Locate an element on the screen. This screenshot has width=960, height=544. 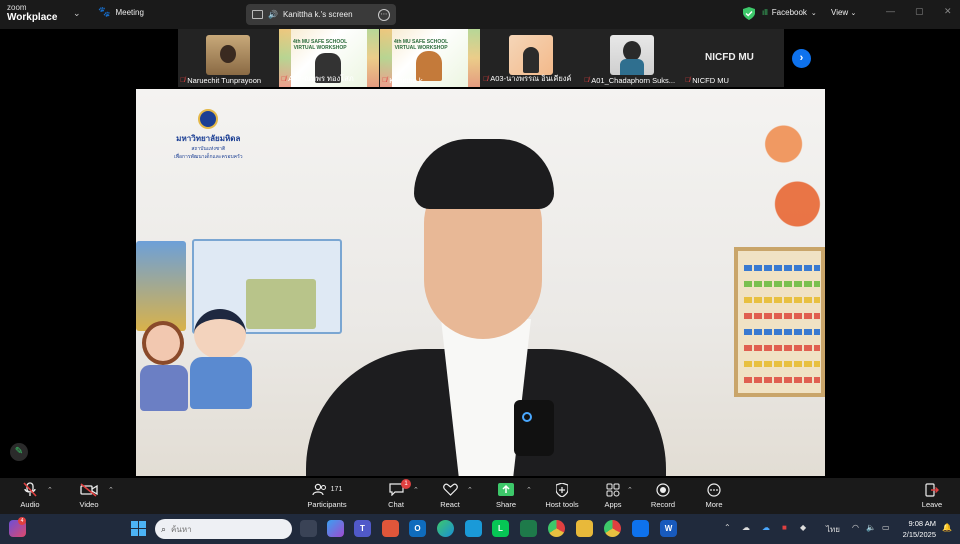
more-label: More is located at coordinates (714, 504).